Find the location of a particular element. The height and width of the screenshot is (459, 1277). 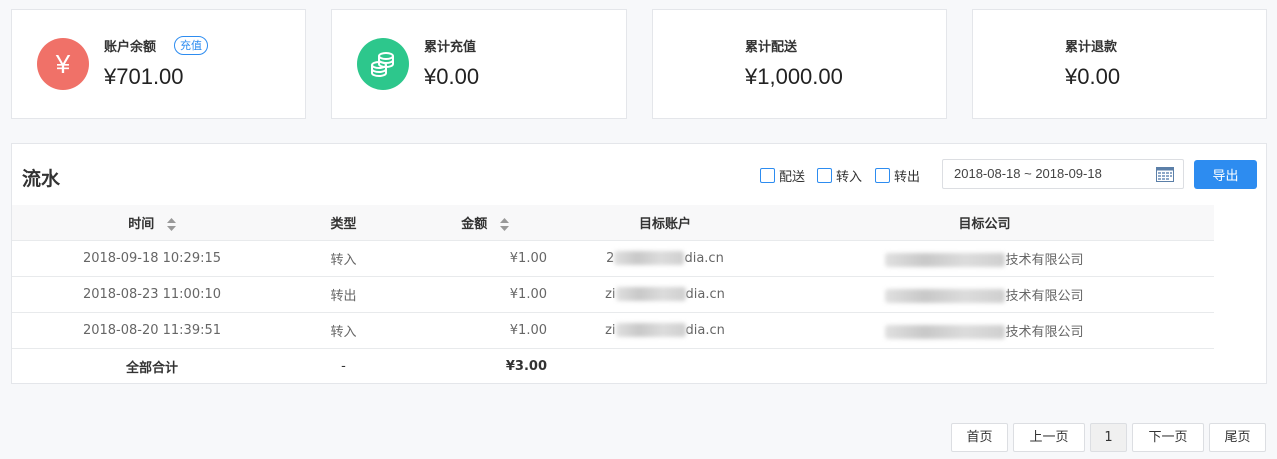

export-button: 导出 is located at coordinates (1225, 174).